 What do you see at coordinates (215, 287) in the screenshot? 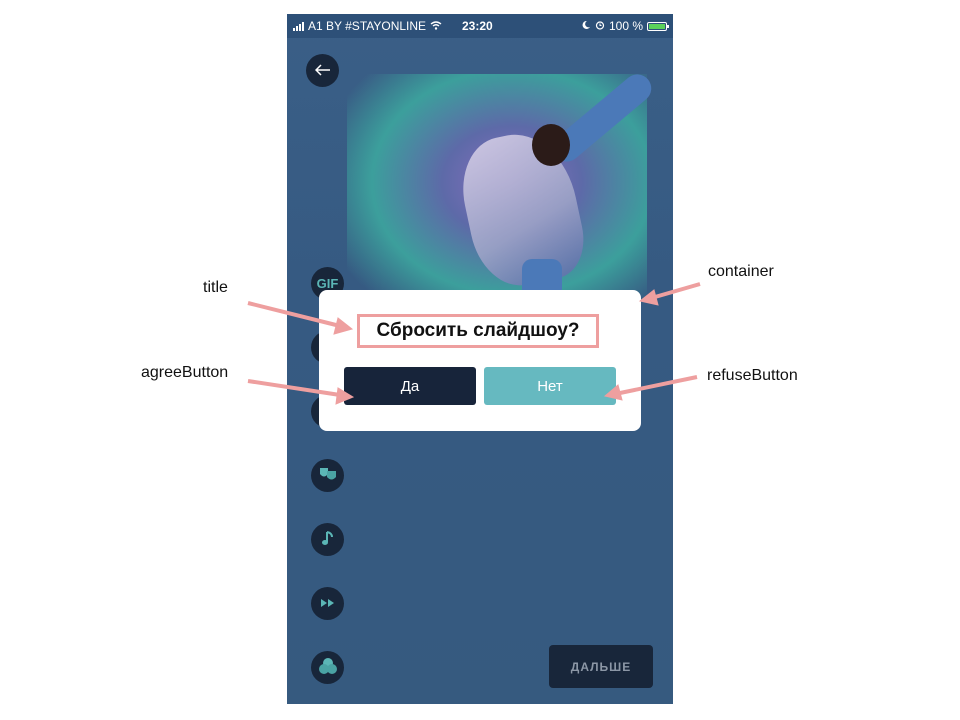
I see `annotation-title-label: title` at bounding box center [215, 287].